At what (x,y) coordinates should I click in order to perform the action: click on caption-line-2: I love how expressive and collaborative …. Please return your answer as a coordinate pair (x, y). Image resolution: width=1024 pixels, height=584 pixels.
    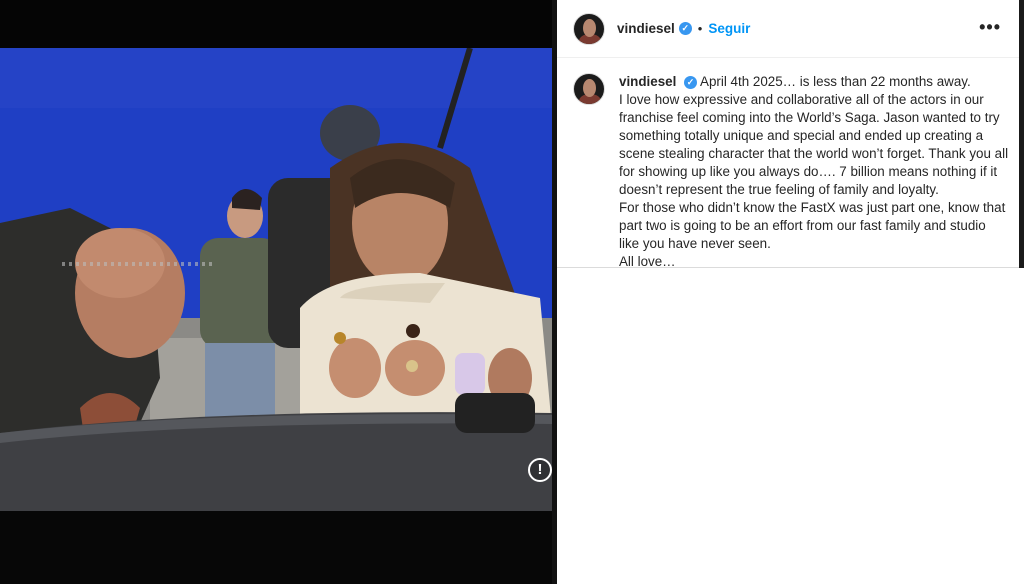
    Looking at the image, I should click on (814, 144).